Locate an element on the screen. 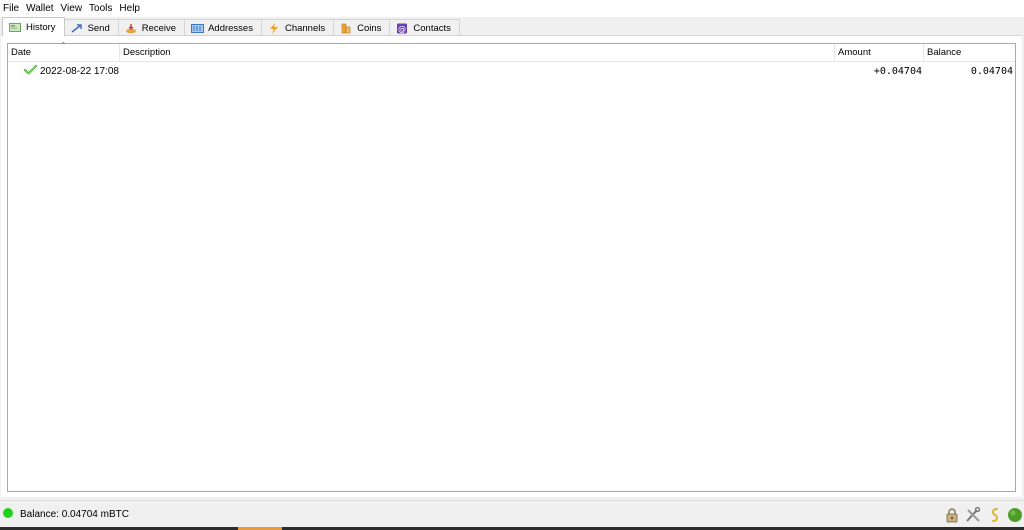 The image size is (1024, 530). column-date: ⌃ Date is located at coordinates (64, 51).